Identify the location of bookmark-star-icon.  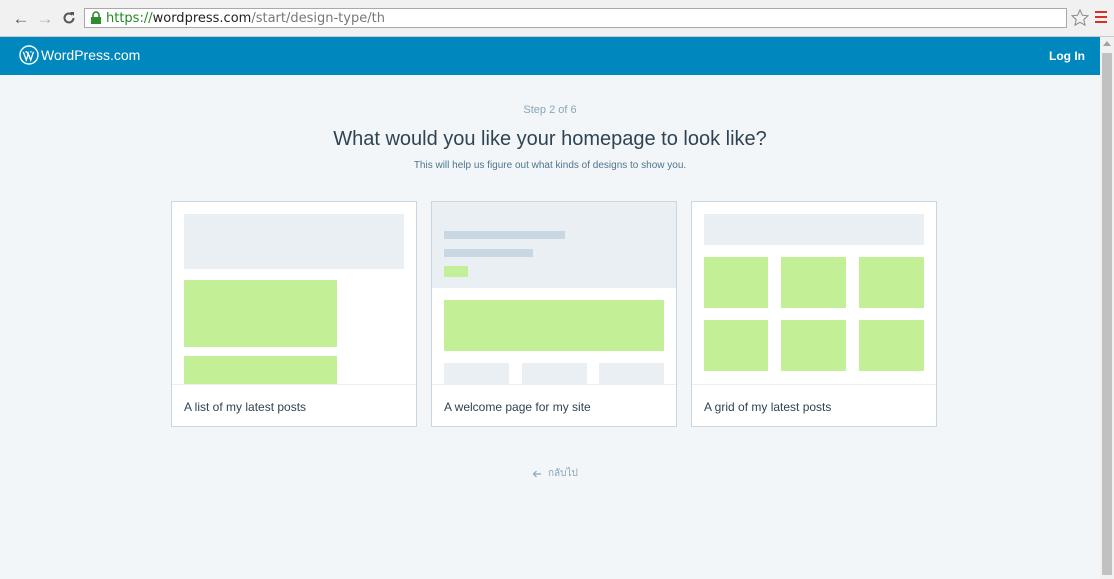
(1080, 18).